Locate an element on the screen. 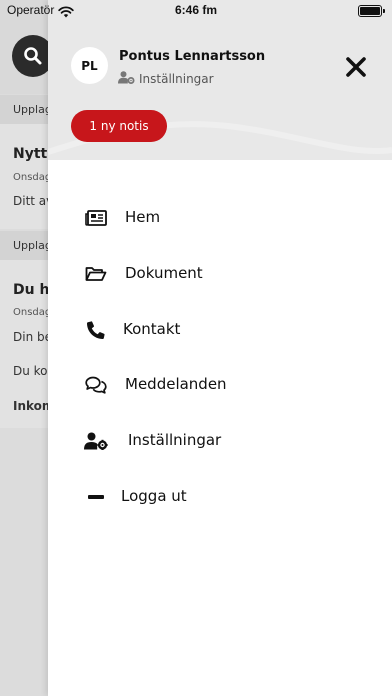 The height and width of the screenshot is (696, 392). menu-item-kontakt: Kontakt is located at coordinates (220, 330).